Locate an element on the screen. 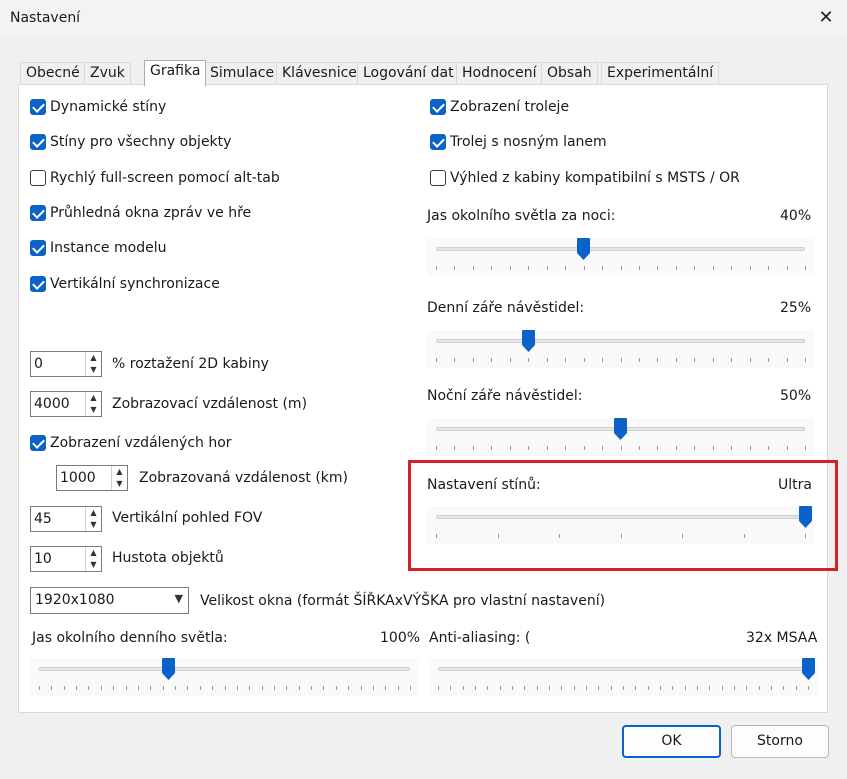 The height and width of the screenshot is (779, 847). night-signal-glow-slider is located at coordinates (620, 437).